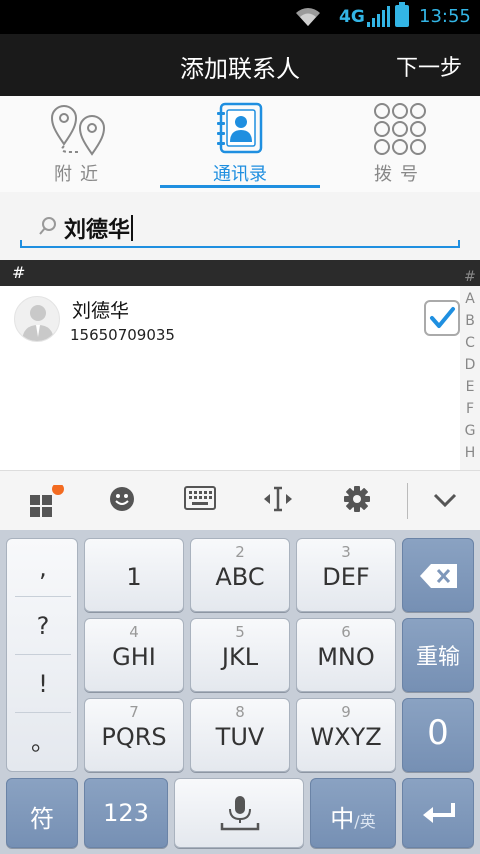 The width and height of the screenshot is (480, 854). Describe the element at coordinates (470, 299) in the screenshot. I see `index-letter: A` at that location.